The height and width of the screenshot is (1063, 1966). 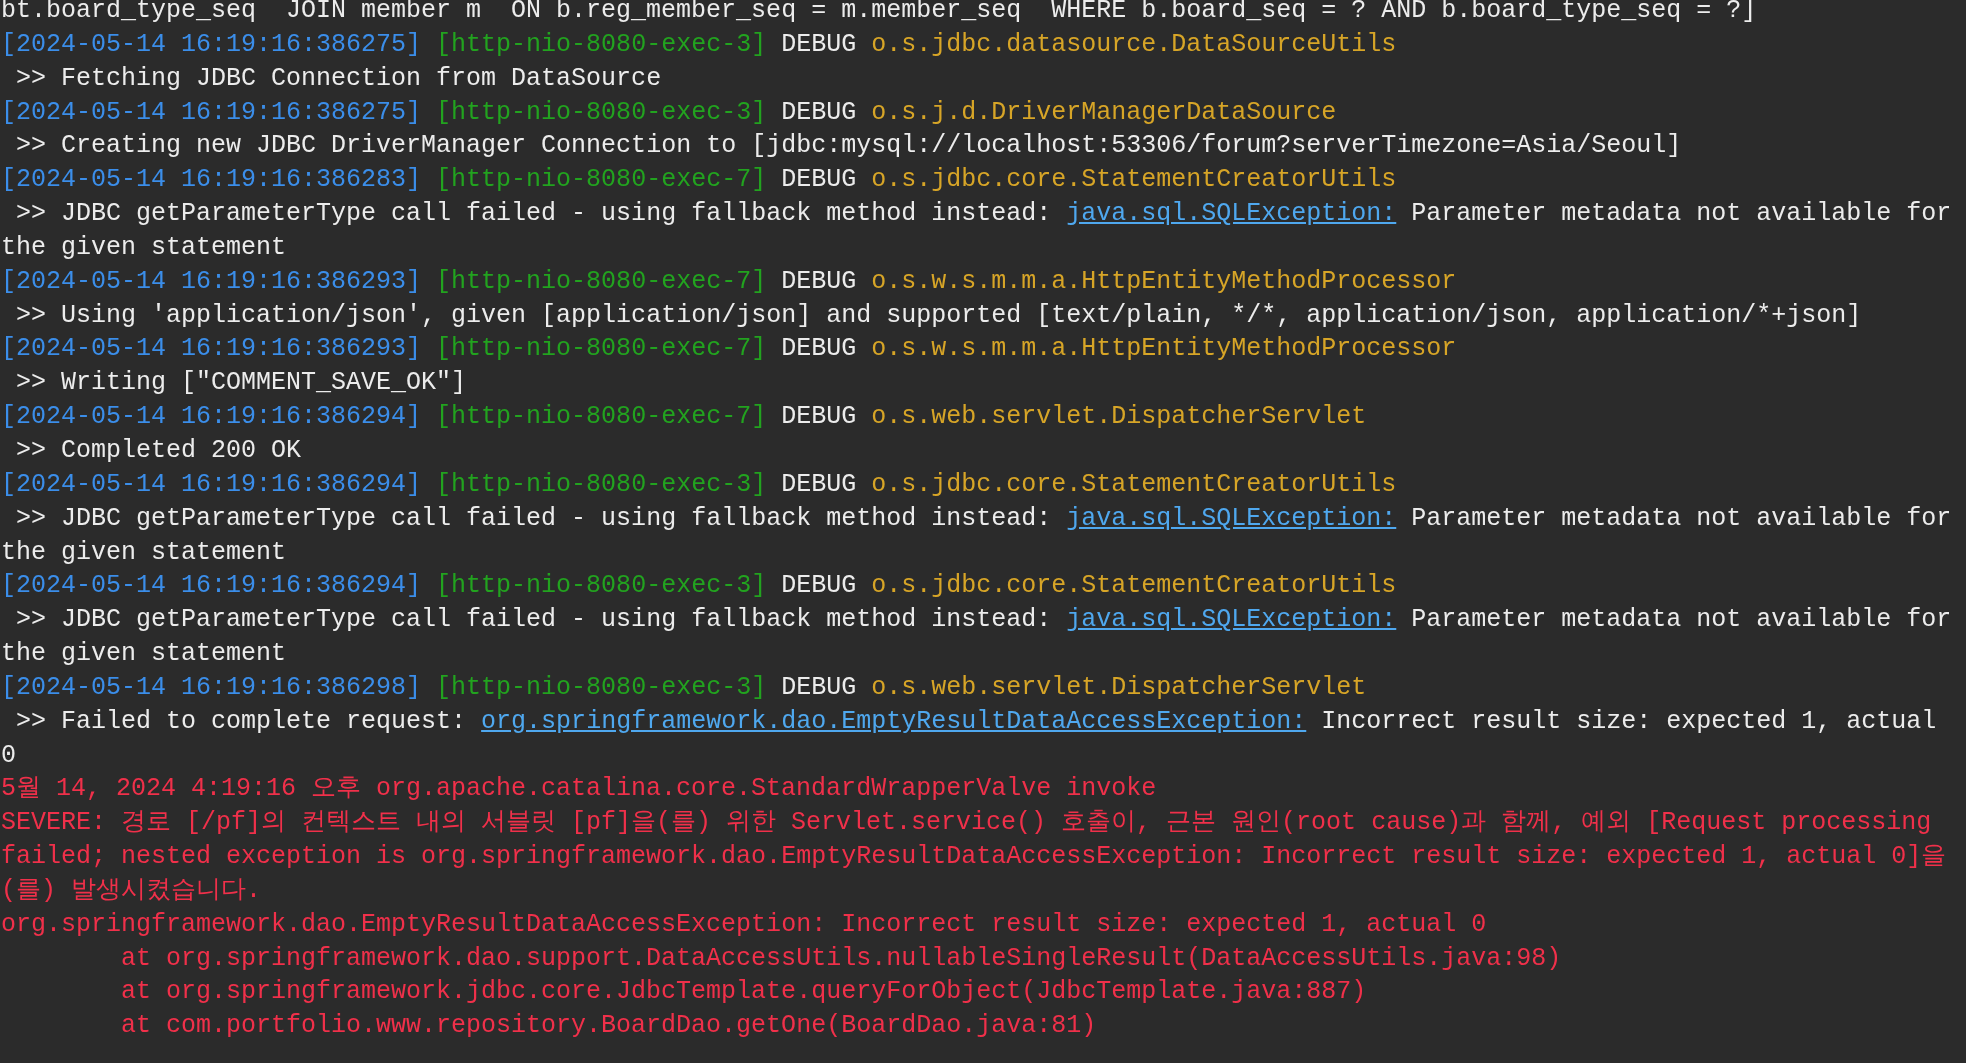 I want to click on log-message: >> Fetching JDBC Connection from DataSource, so click(x=339, y=78).